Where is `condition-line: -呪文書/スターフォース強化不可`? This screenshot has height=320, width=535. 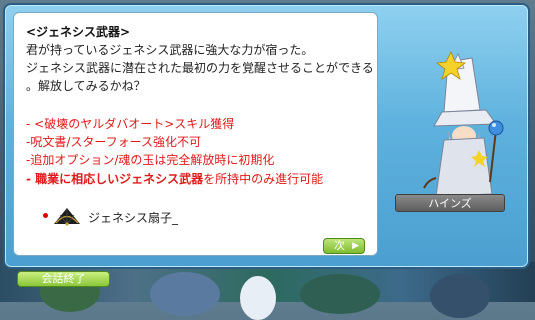 condition-line: -呪文書/スターフォース強化不可 is located at coordinates (114, 142).